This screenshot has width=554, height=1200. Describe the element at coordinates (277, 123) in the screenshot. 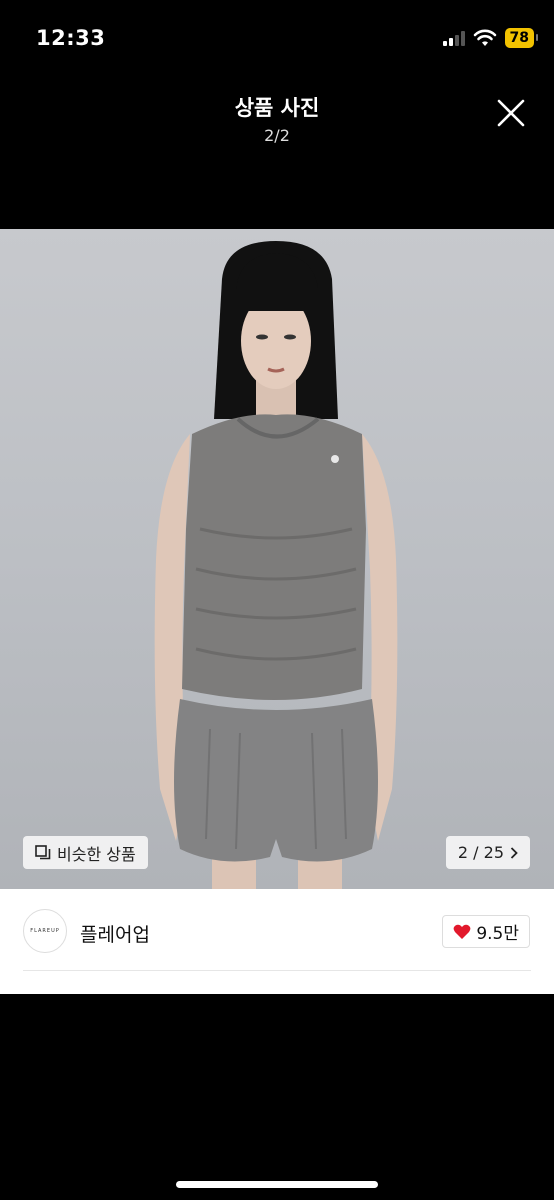

I see `viewer-header: 상품 사진 2/2` at that location.